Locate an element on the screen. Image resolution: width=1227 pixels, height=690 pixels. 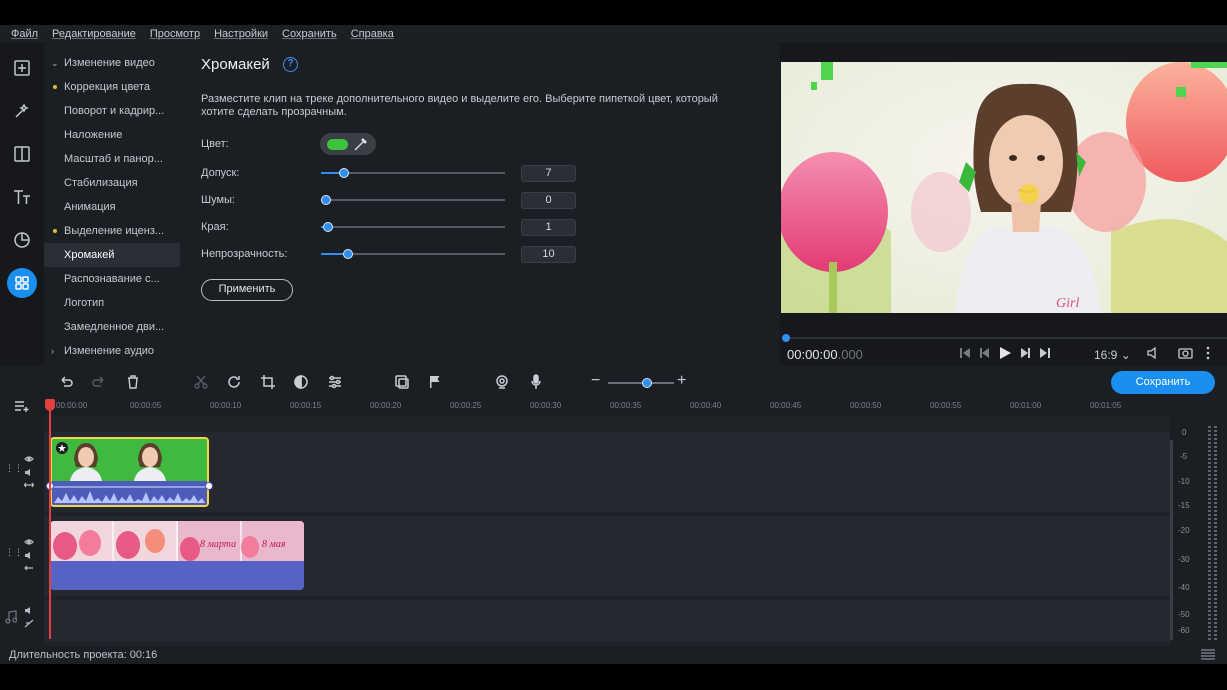
marker-flag-icon is located at coordinates (435, 382).